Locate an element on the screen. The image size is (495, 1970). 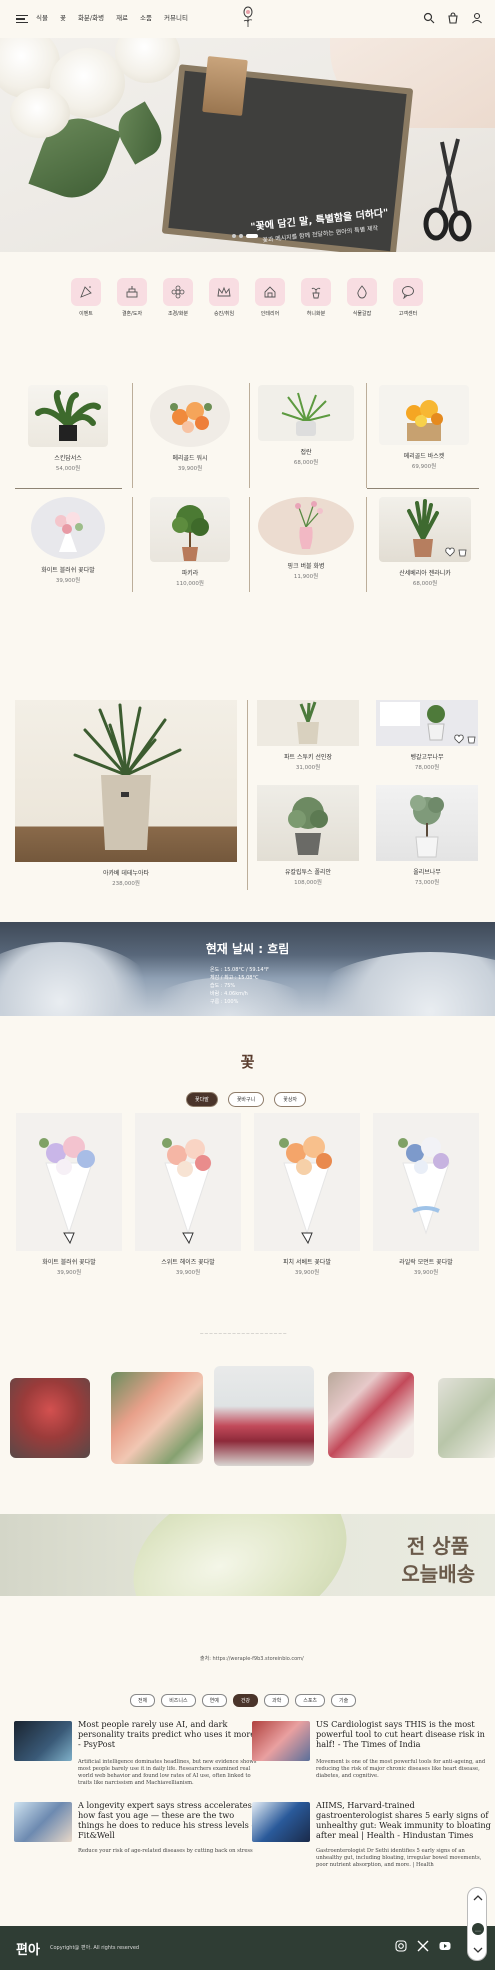
tab-entertainment: 연예 is located at coordinates (214, 1700).